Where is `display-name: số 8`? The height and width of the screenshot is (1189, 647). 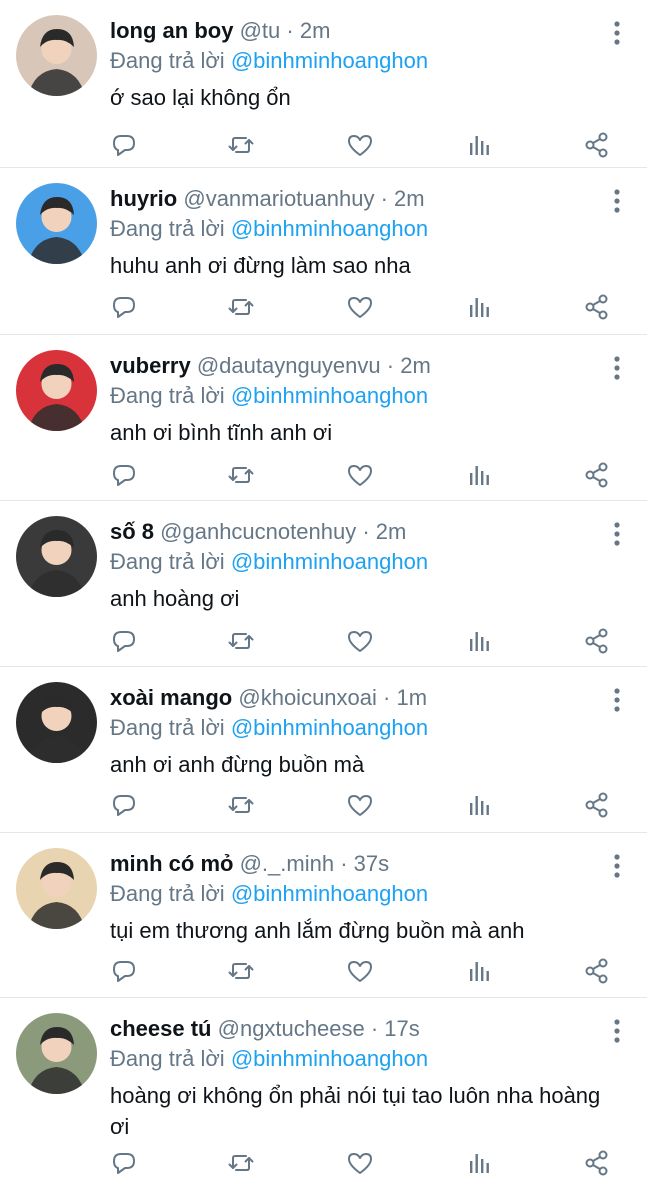
display-name: số 8 is located at coordinates (132, 531).